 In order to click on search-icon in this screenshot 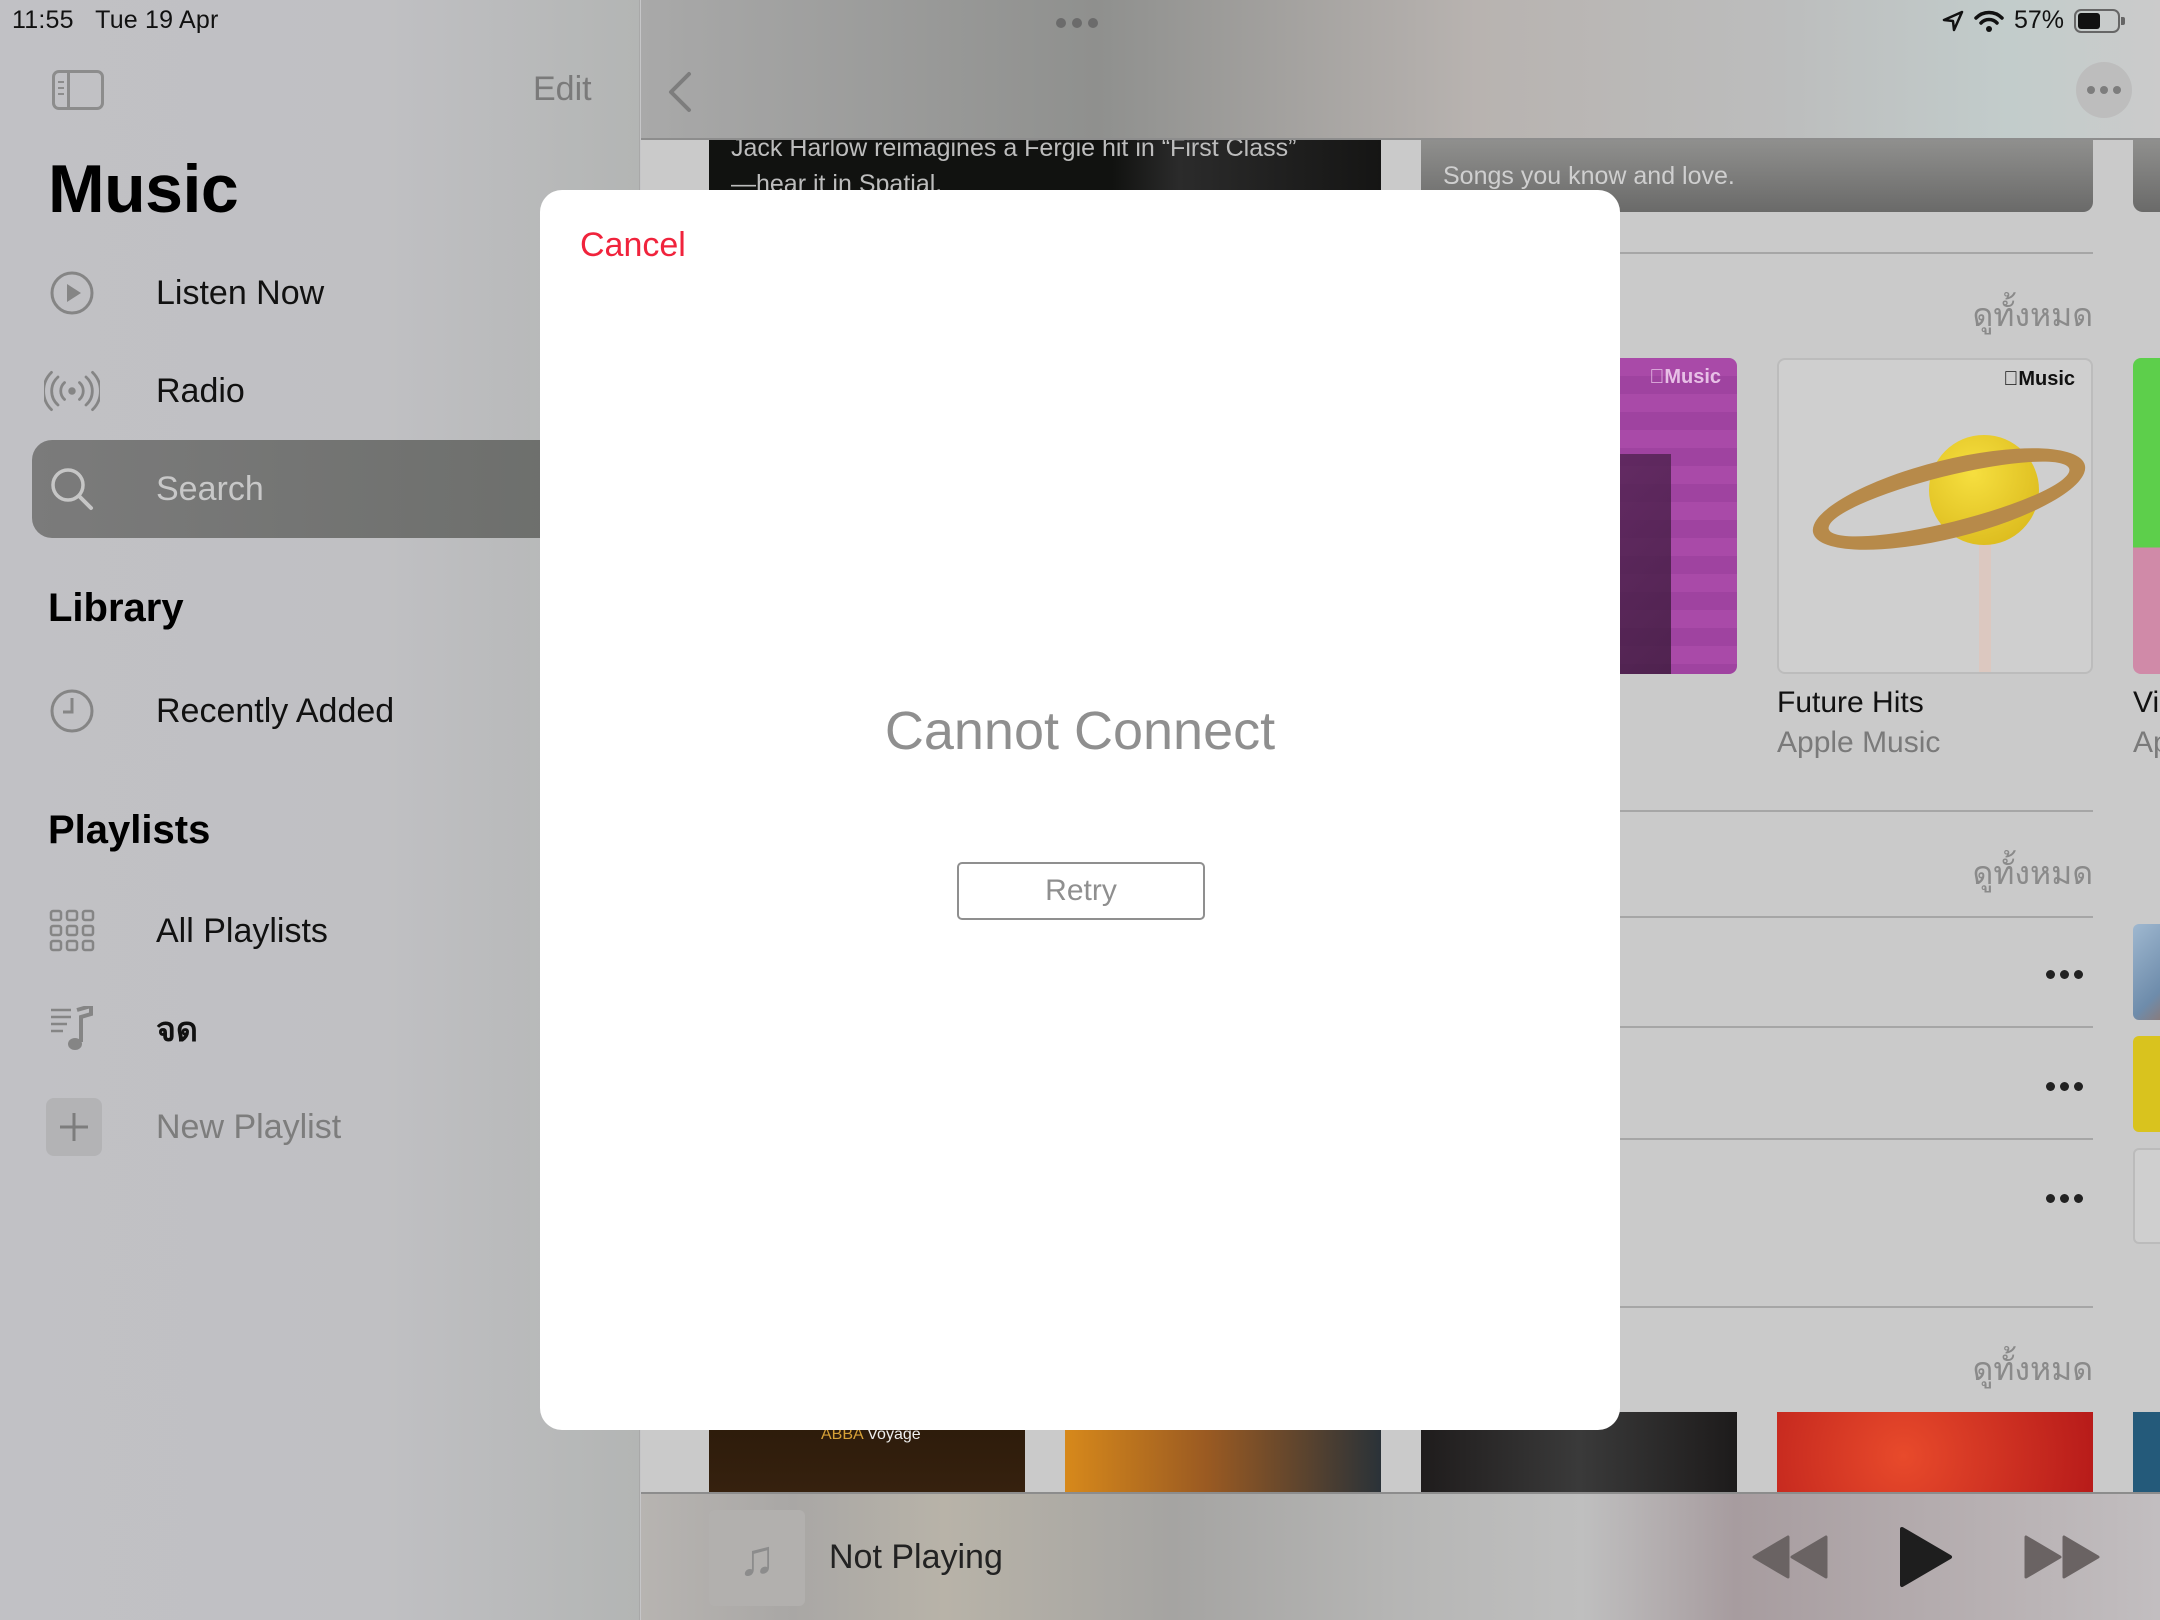, I will do `click(72, 489)`.